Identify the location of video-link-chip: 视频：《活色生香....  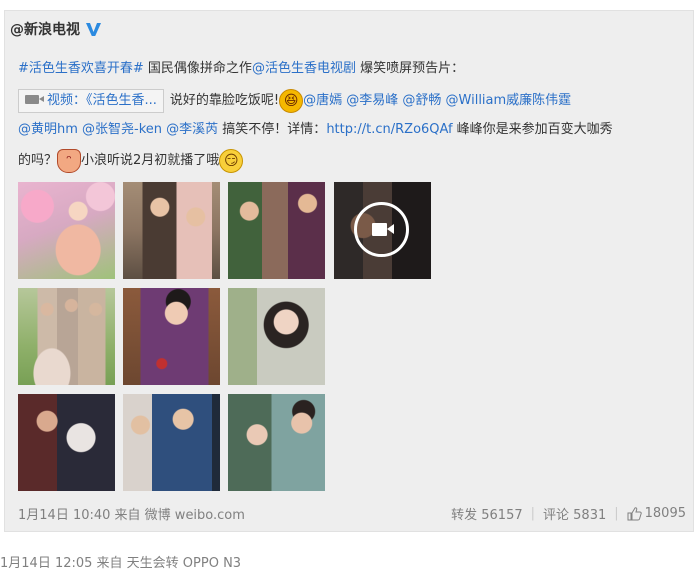
(91, 101).